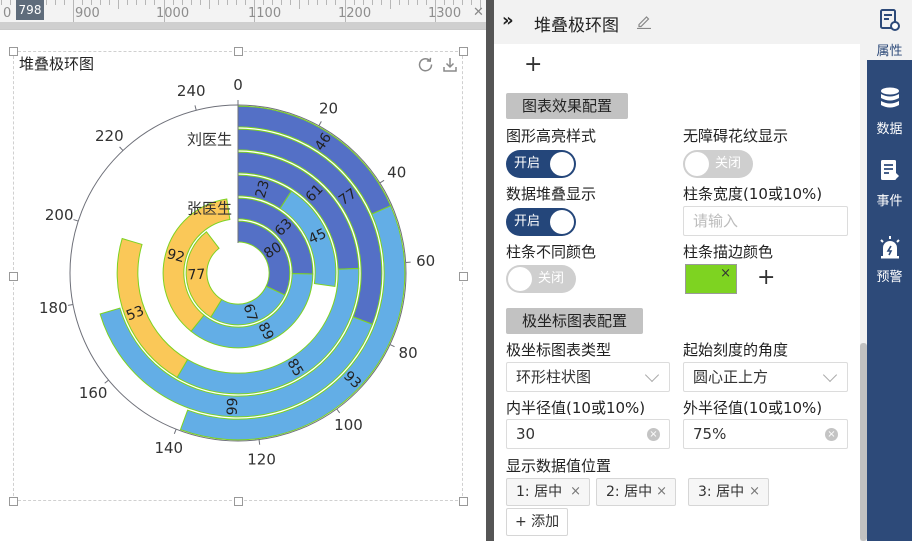 Image resolution: width=912 pixels, height=541 pixels. What do you see at coordinates (328, 108) in the screenshot?
I see `angle-tick-label-20: 20` at bounding box center [328, 108].